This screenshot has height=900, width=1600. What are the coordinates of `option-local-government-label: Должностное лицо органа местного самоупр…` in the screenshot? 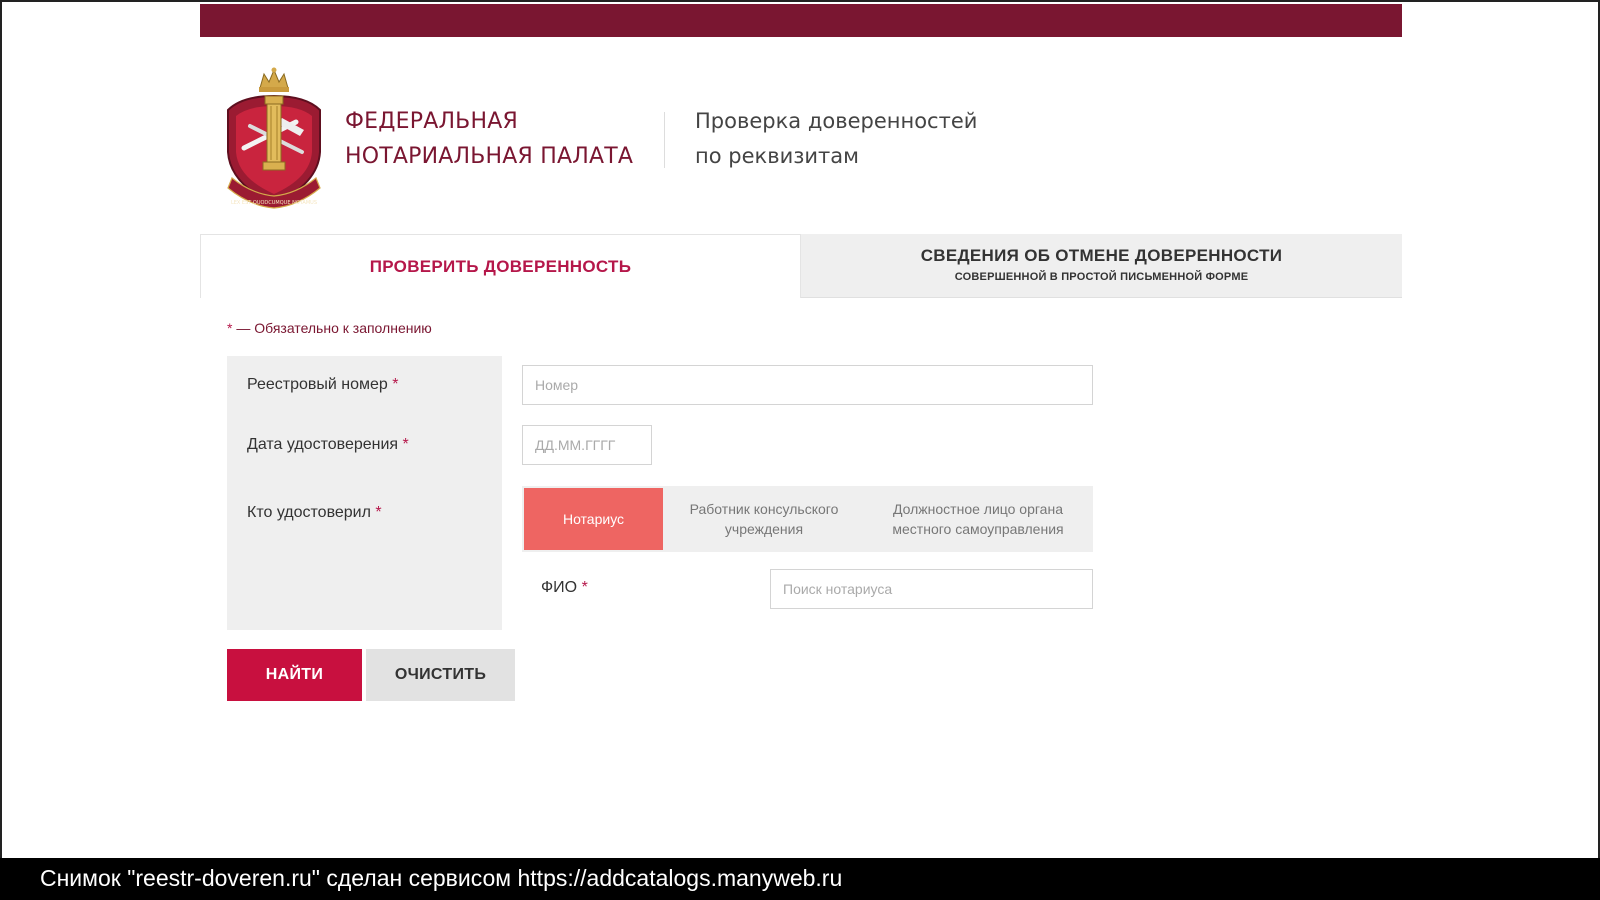 It's located at (978, 519).